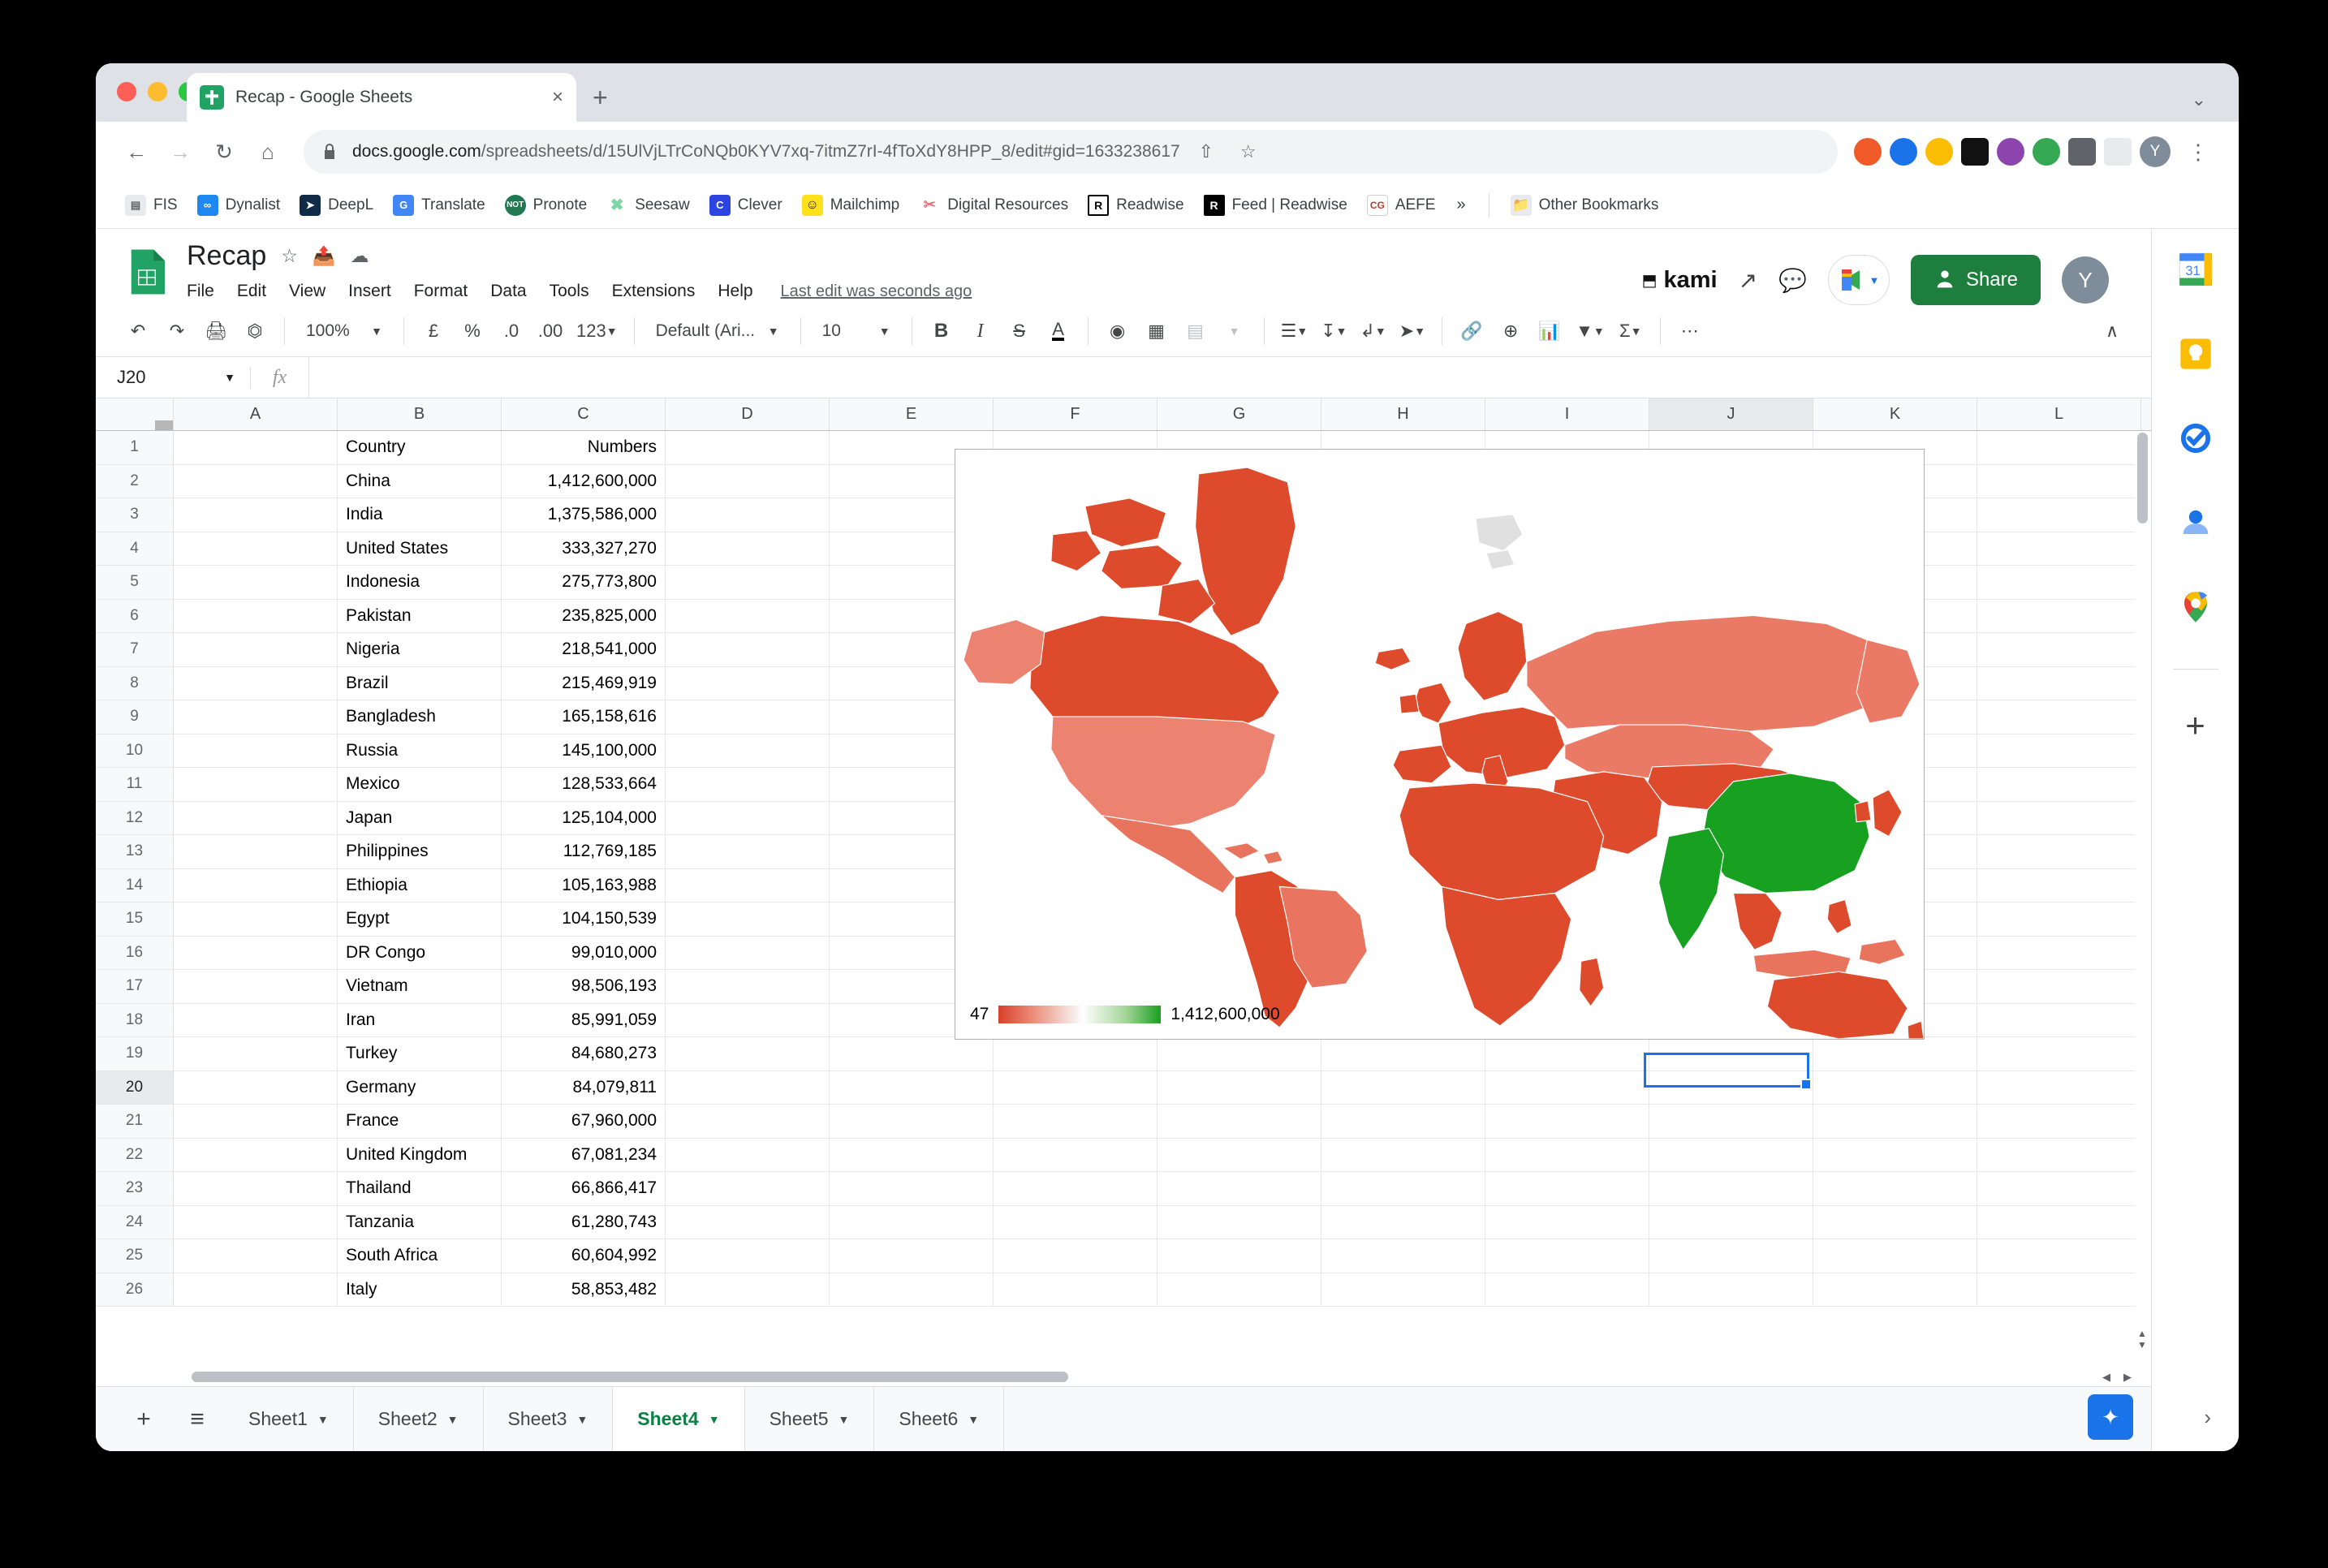 This screenshot has height=1568, width=2328. Describe the element at coordinates (1680, 281) in the screenshot. I see `kami-button: ⬒ kami` at that location.